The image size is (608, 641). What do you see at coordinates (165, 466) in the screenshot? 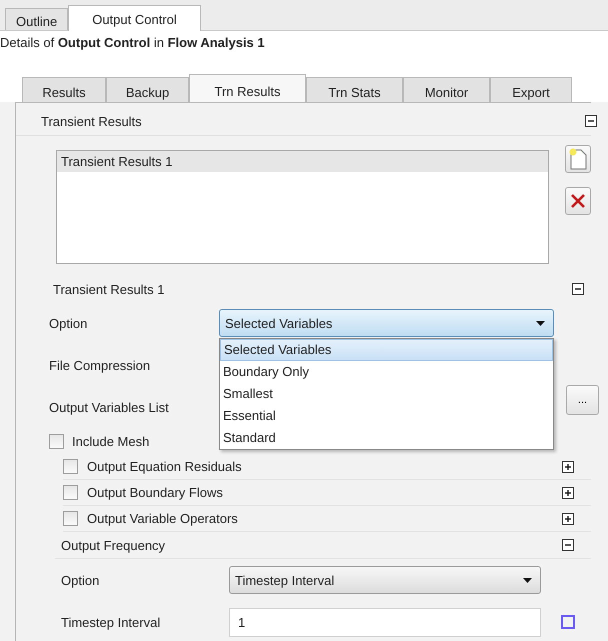
I see `checkbox-label: Output Equation Residuals` at bounding box center [165, 466].